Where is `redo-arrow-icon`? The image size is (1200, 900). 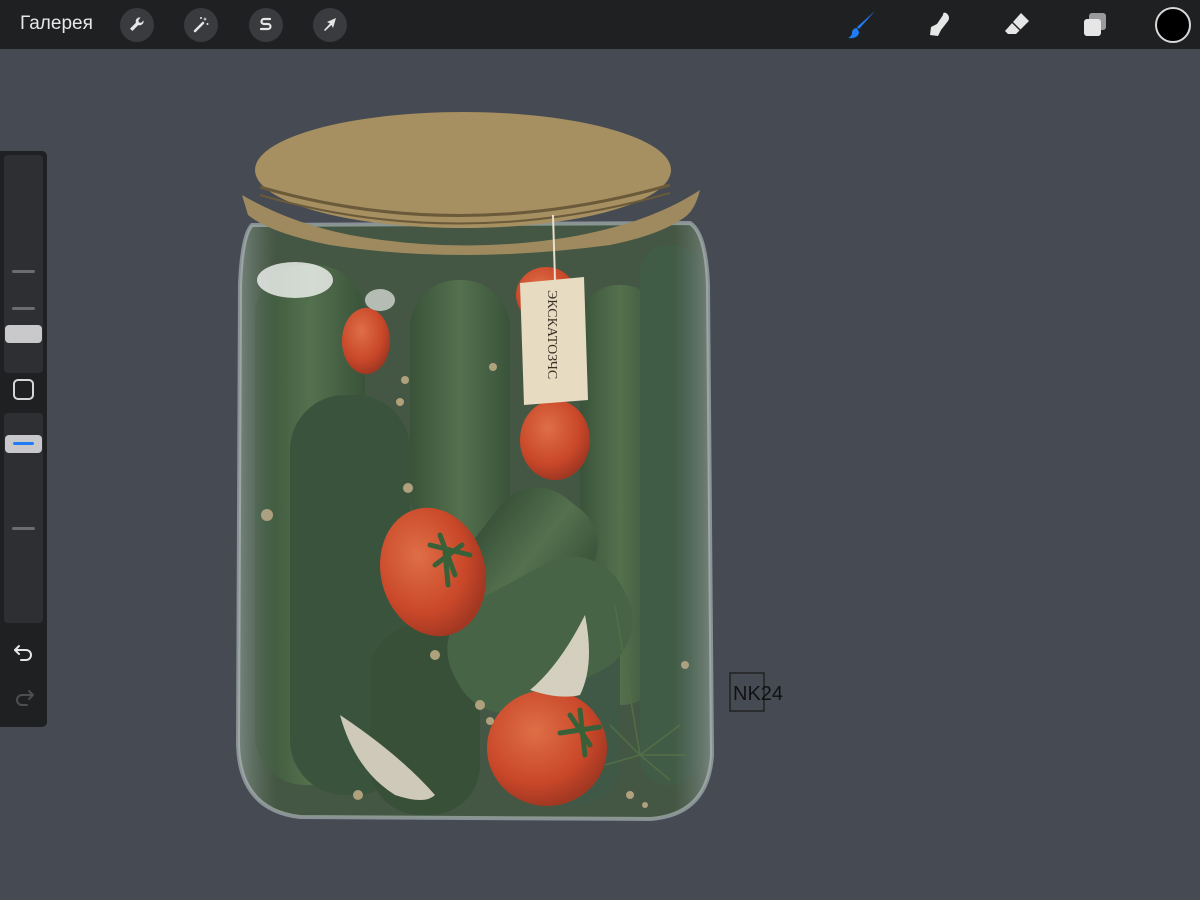 redo-arrow-icon is located at coordinates (25, 698).